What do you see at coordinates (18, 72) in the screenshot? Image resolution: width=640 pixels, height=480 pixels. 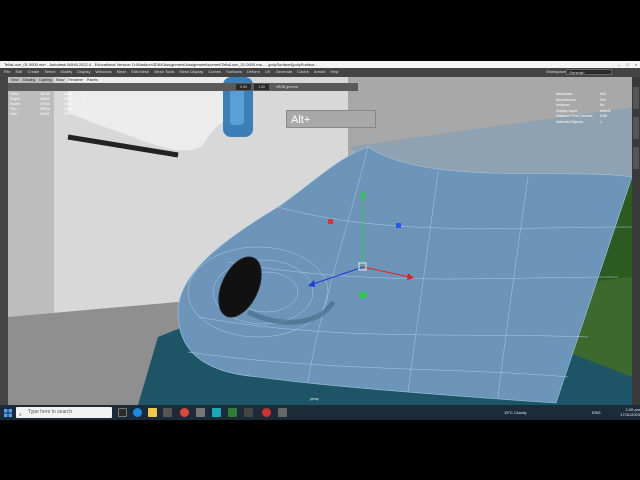 I see `menu-edit: Edit` at bounding box center [18, 72].